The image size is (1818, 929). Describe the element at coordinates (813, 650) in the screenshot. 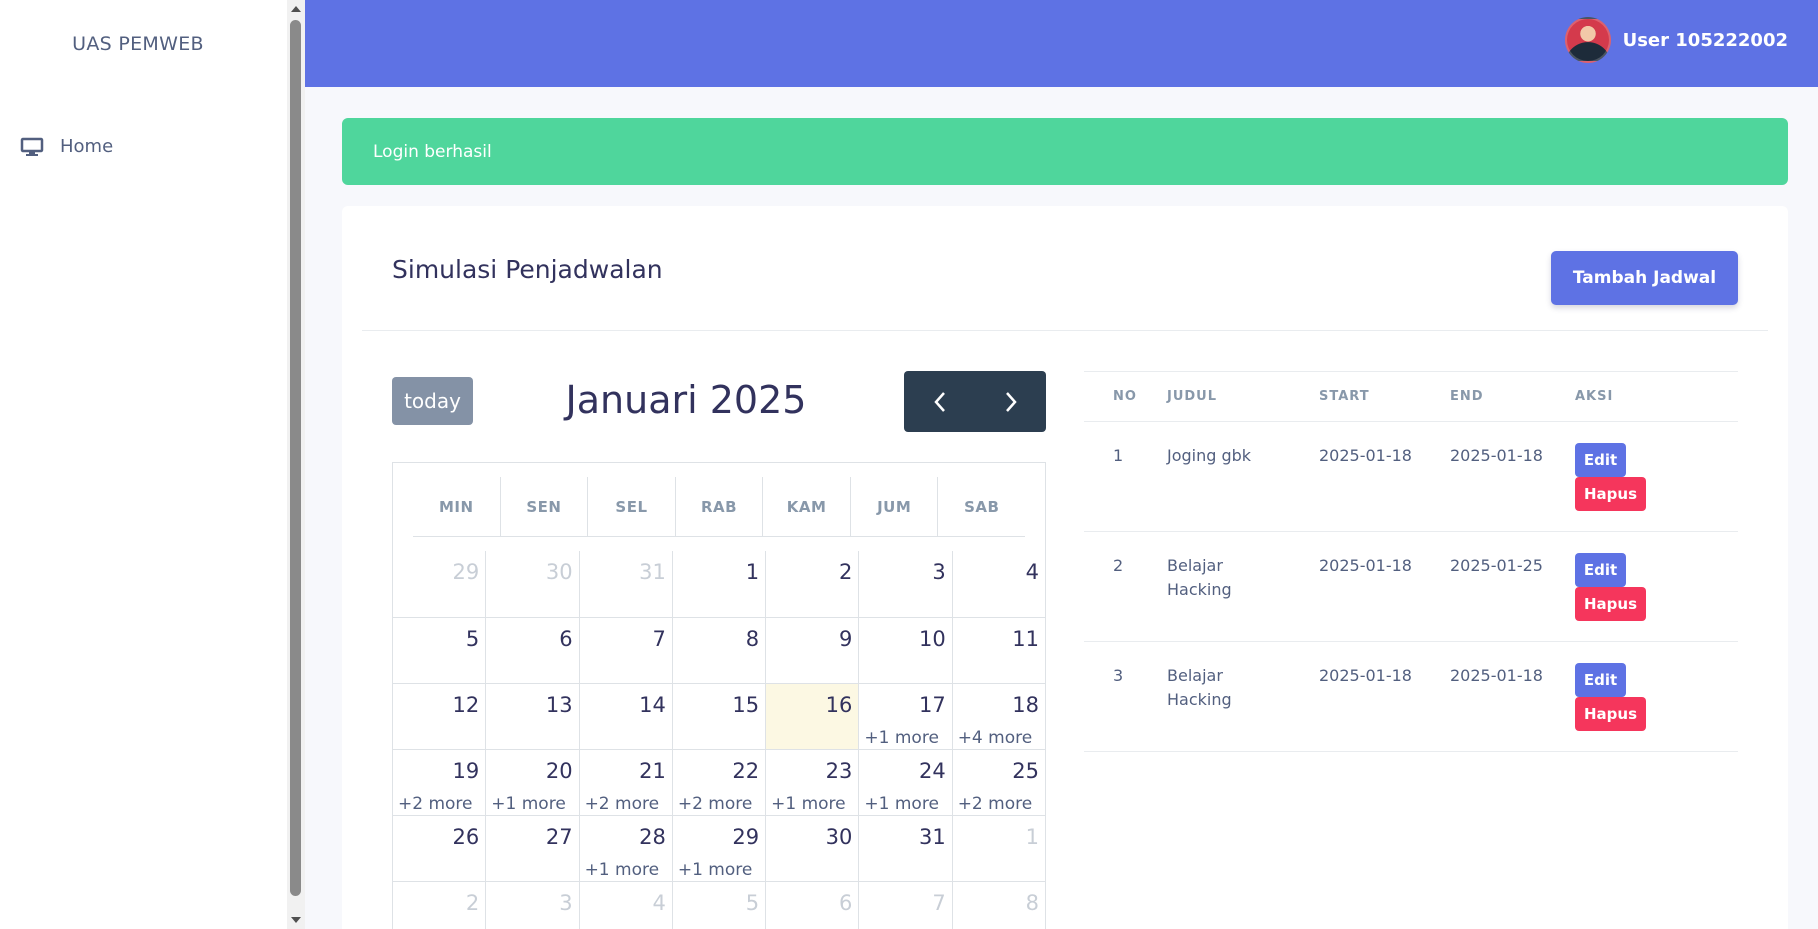

I see `calendar-day: 9` at that location.